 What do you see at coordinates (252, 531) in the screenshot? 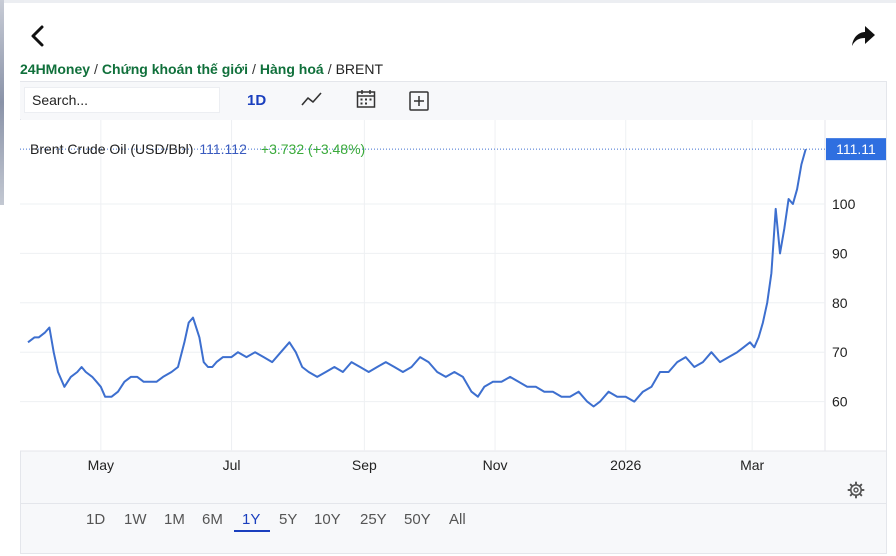
I see `active-range-underline` at bounding box center [252, 531].